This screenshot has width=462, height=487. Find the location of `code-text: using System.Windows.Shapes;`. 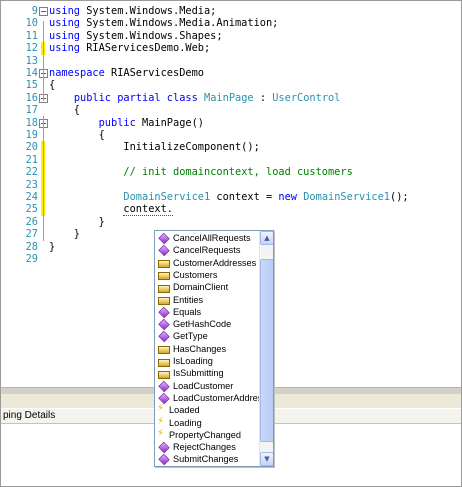

code-text: using System.Windows.Shapes; is located at coordinates (136, 36).